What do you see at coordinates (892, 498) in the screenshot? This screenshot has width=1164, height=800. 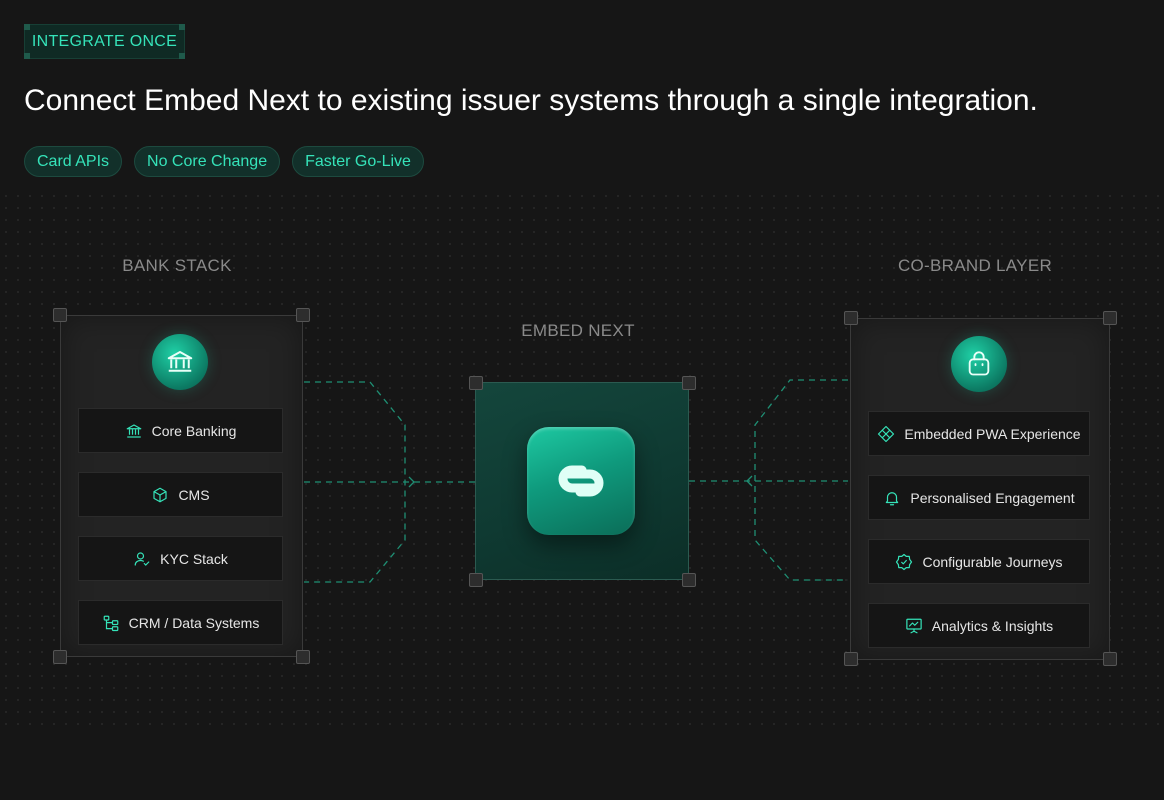 I see `bell-icon` at bounding box center [892, 498].